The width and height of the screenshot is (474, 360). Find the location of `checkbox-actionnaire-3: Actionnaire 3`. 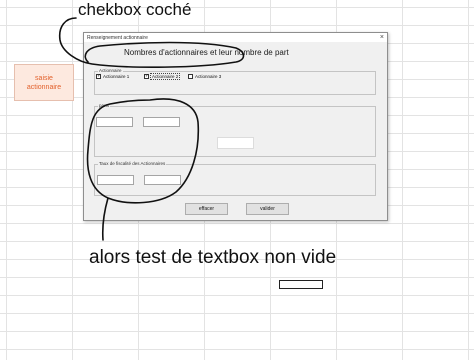

checkbox-actionnaire-3: Actionnaire 3 is located at coordinates (204, 76).